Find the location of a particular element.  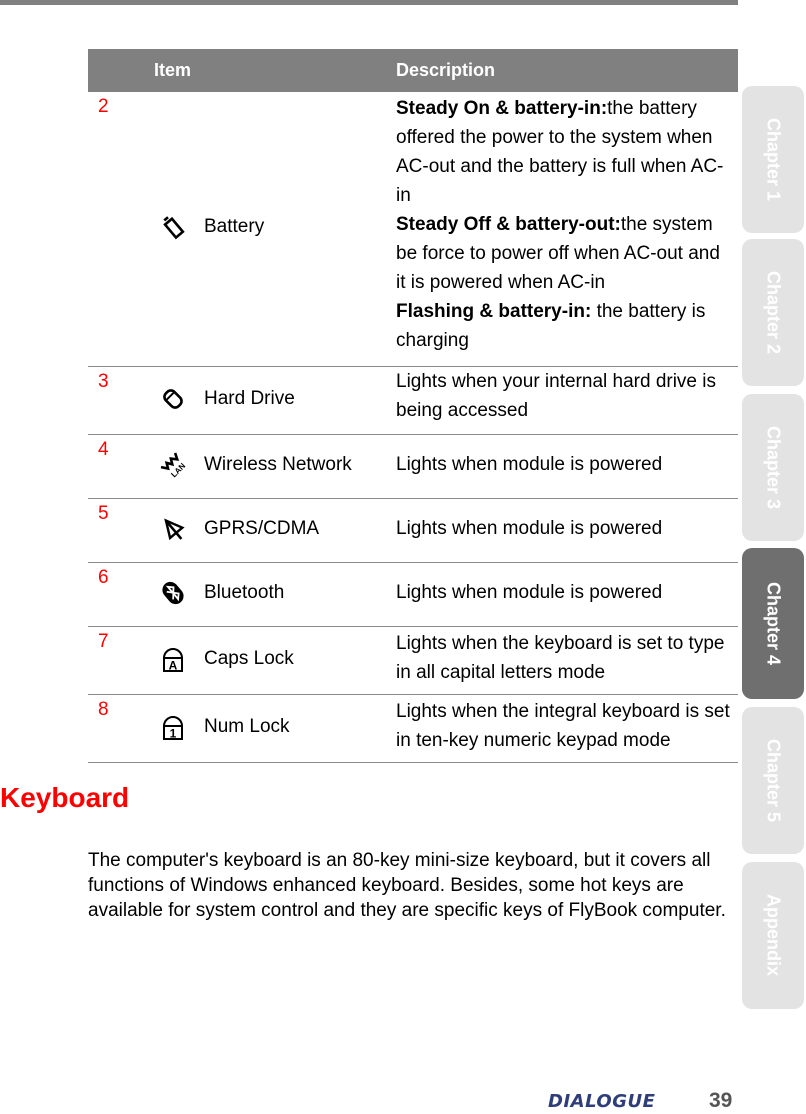

tab-label: Chapter 5 is located at coordinates (773, 780).